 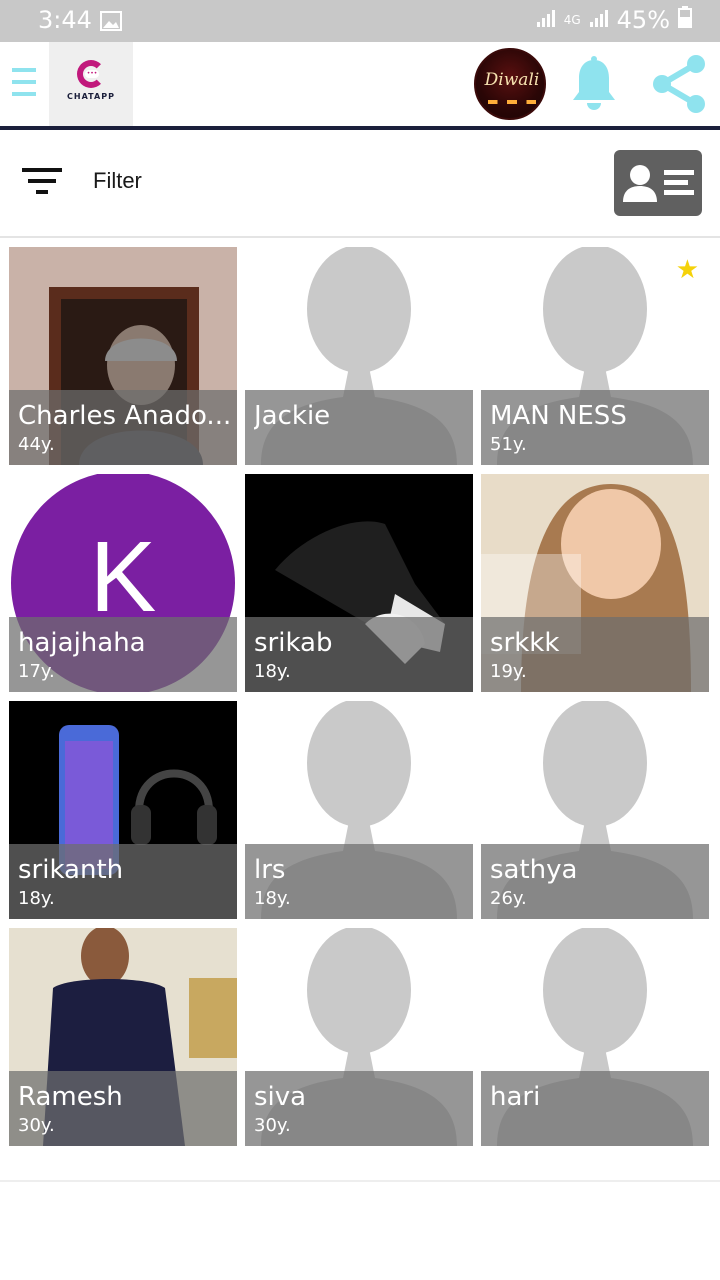 I want to click on filter-bar: Filter, so click(x=360, y=183).